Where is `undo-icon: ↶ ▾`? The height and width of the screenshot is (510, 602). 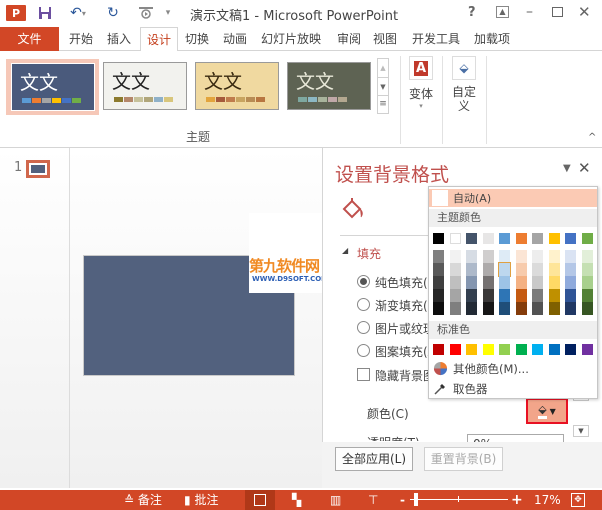
undo-icon: ↶ ▾ is located at coordinates (78, 13).